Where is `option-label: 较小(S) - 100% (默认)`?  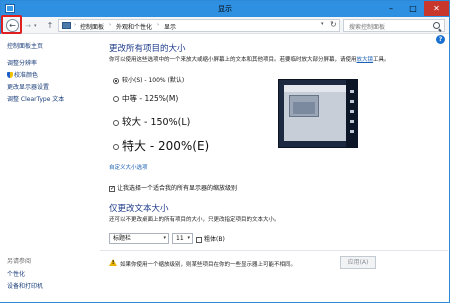 option-label: 较小(S) - 100% (默认) is located at coordinates (153, 80).